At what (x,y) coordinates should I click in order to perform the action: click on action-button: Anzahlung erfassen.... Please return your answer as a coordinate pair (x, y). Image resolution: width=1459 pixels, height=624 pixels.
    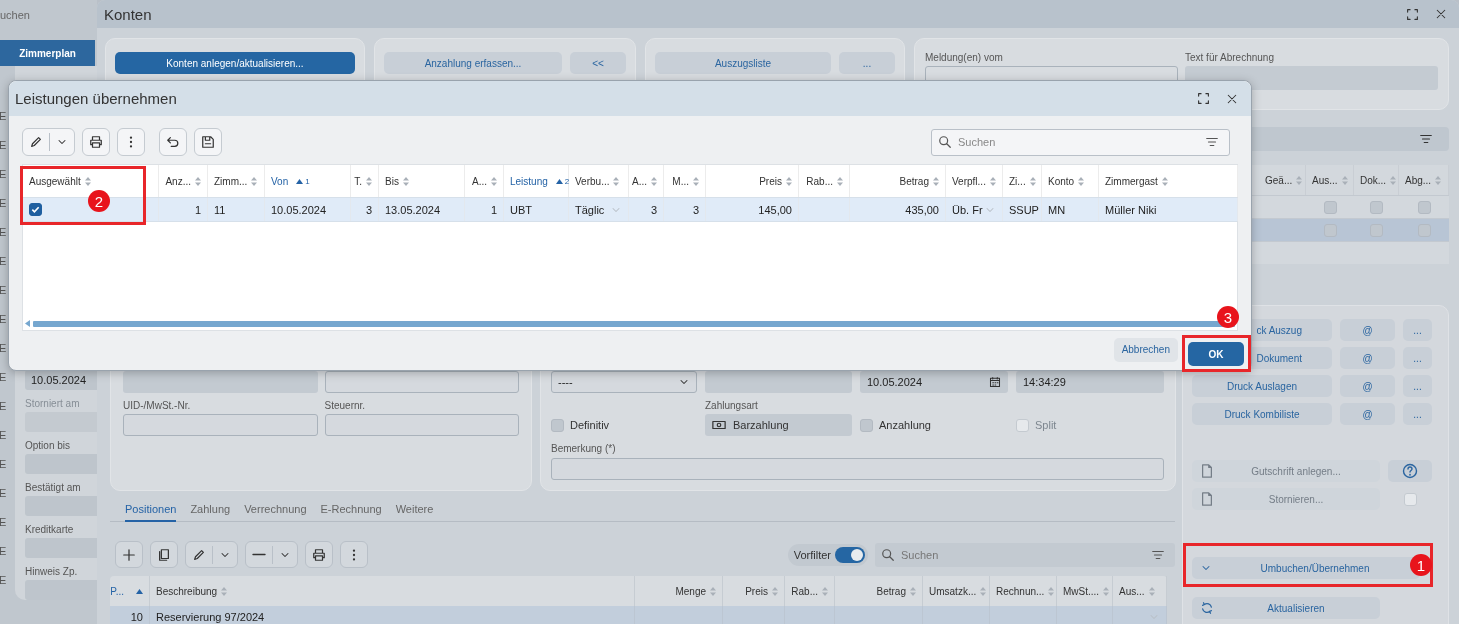
    Looking at the image, I should click on (473, 63).